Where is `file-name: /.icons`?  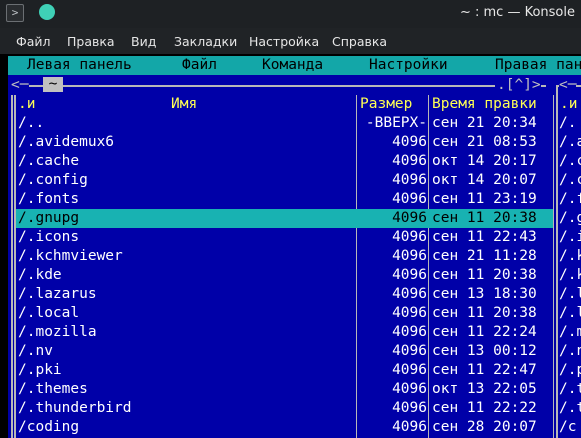
file-name: /.icons is located at coordinates (49, 237).